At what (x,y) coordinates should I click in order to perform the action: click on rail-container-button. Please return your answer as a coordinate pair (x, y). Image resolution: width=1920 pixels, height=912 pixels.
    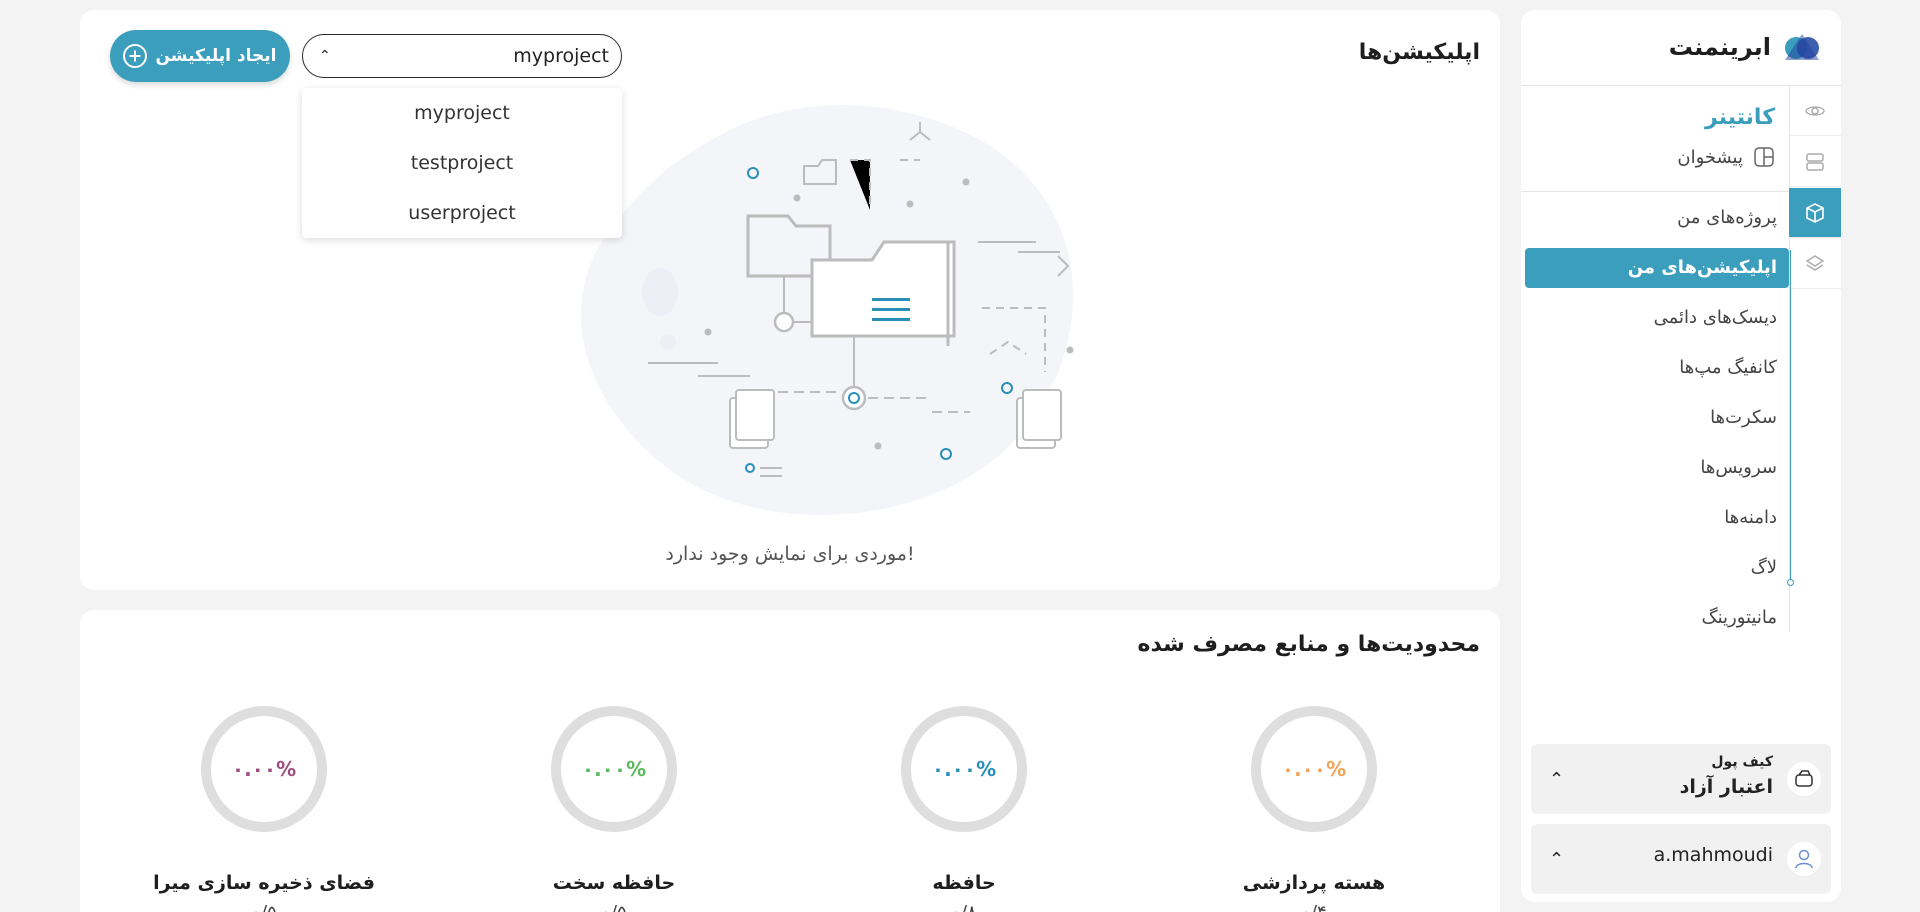
    Looking at the image, I should click on (1815, 111).